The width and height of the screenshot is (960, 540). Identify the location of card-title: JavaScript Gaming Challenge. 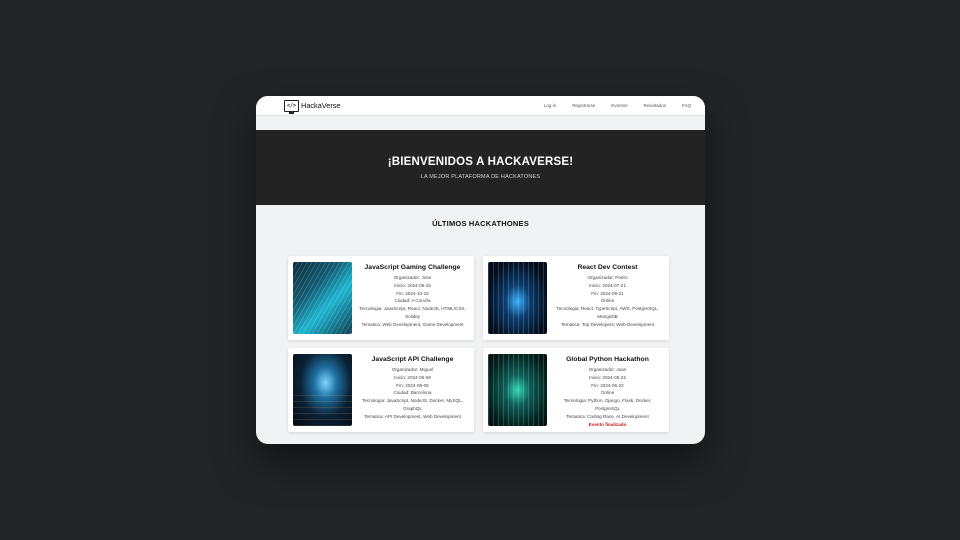
(412, 267).